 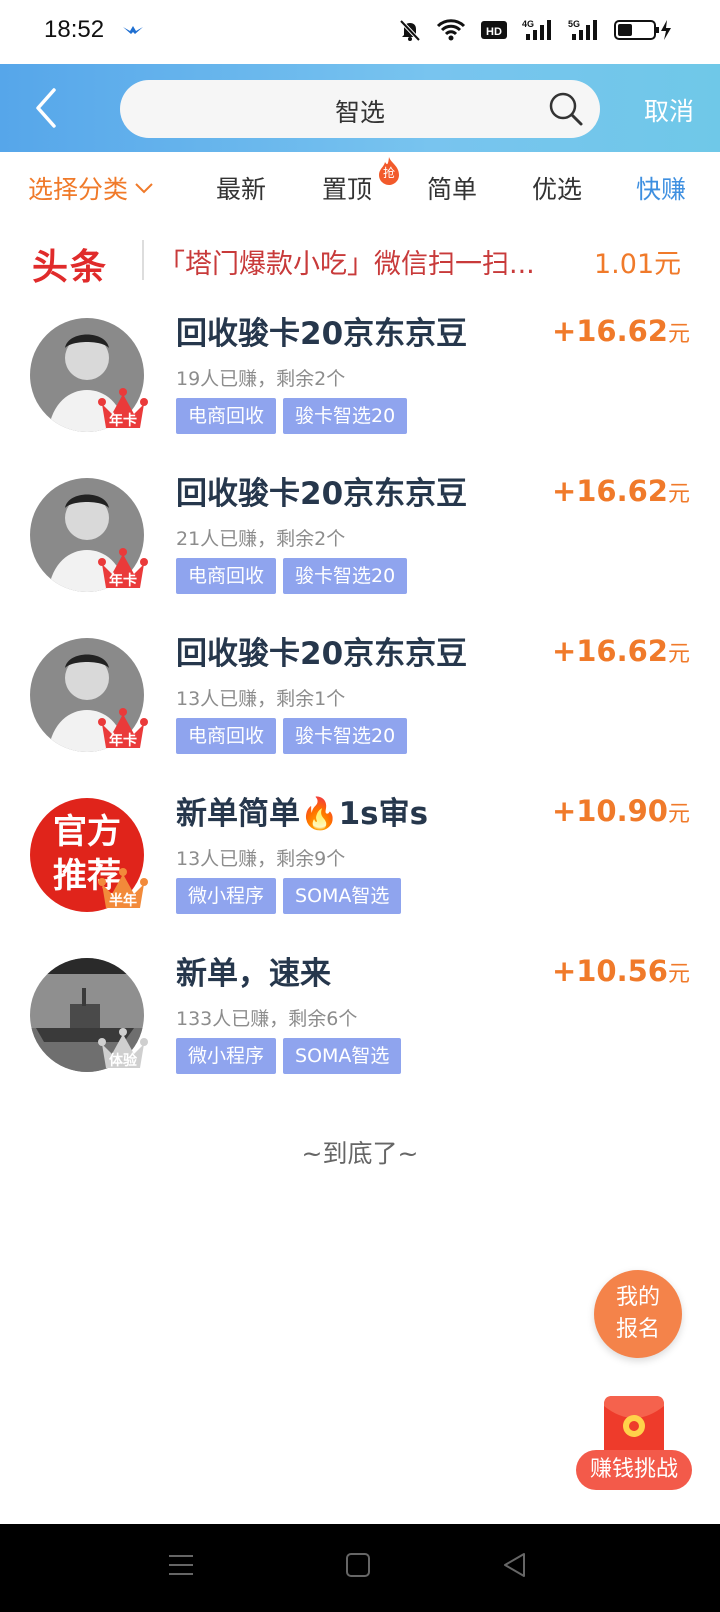 I want to click on search-icon, so click(x=566, y=109).